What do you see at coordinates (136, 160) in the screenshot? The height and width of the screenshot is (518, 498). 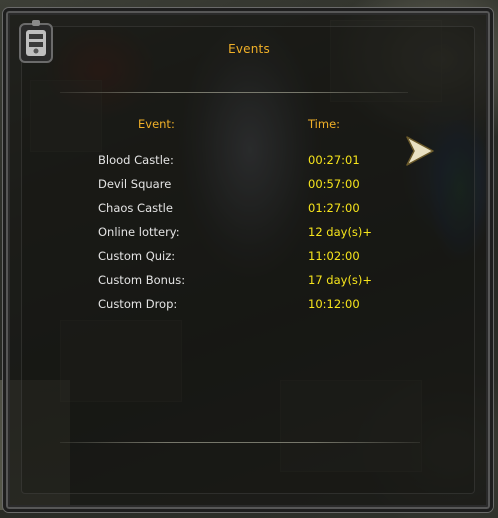 I see `event-name: Blood Castle:` at bounding box center [136, 160].